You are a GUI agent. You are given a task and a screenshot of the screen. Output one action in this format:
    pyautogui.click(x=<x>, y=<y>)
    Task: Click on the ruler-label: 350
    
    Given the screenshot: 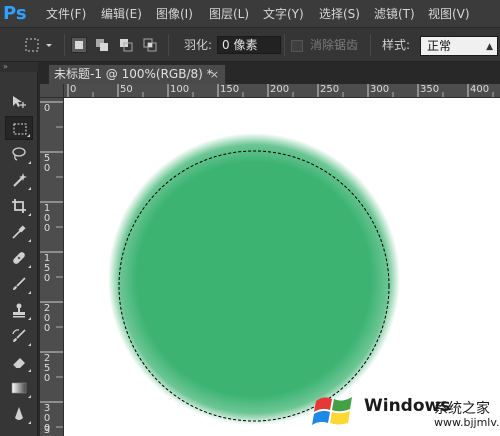 What is the action you would take?
    pyautogui.click(x=430, y=89)
    